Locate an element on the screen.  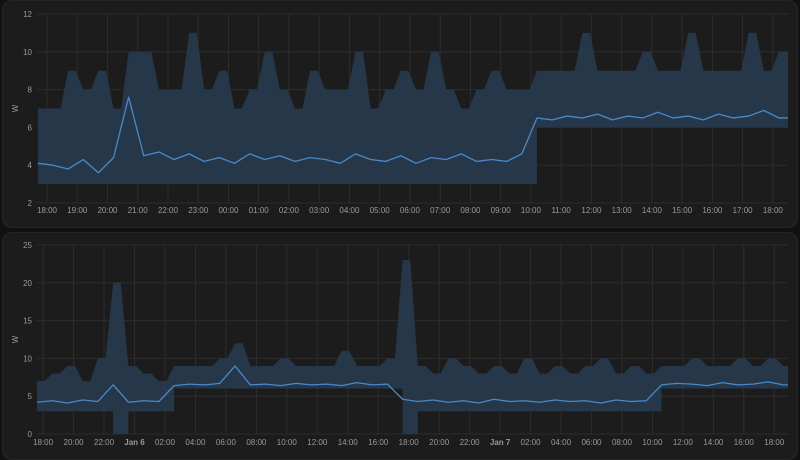
x-tick-label: 13:00 is located at coordinates (622, 210).